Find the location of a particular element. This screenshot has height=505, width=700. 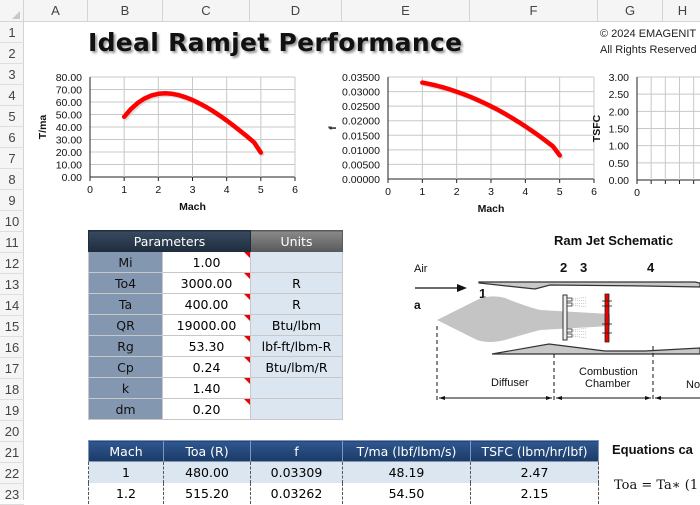

column-header-a: A is located at coordinates (56, 11).